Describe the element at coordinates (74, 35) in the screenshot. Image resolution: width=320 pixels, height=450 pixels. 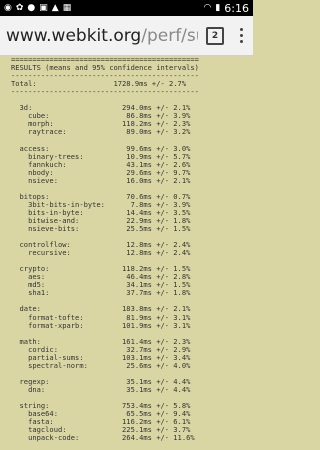
I see `url-host: www.webkit.org` at that location.